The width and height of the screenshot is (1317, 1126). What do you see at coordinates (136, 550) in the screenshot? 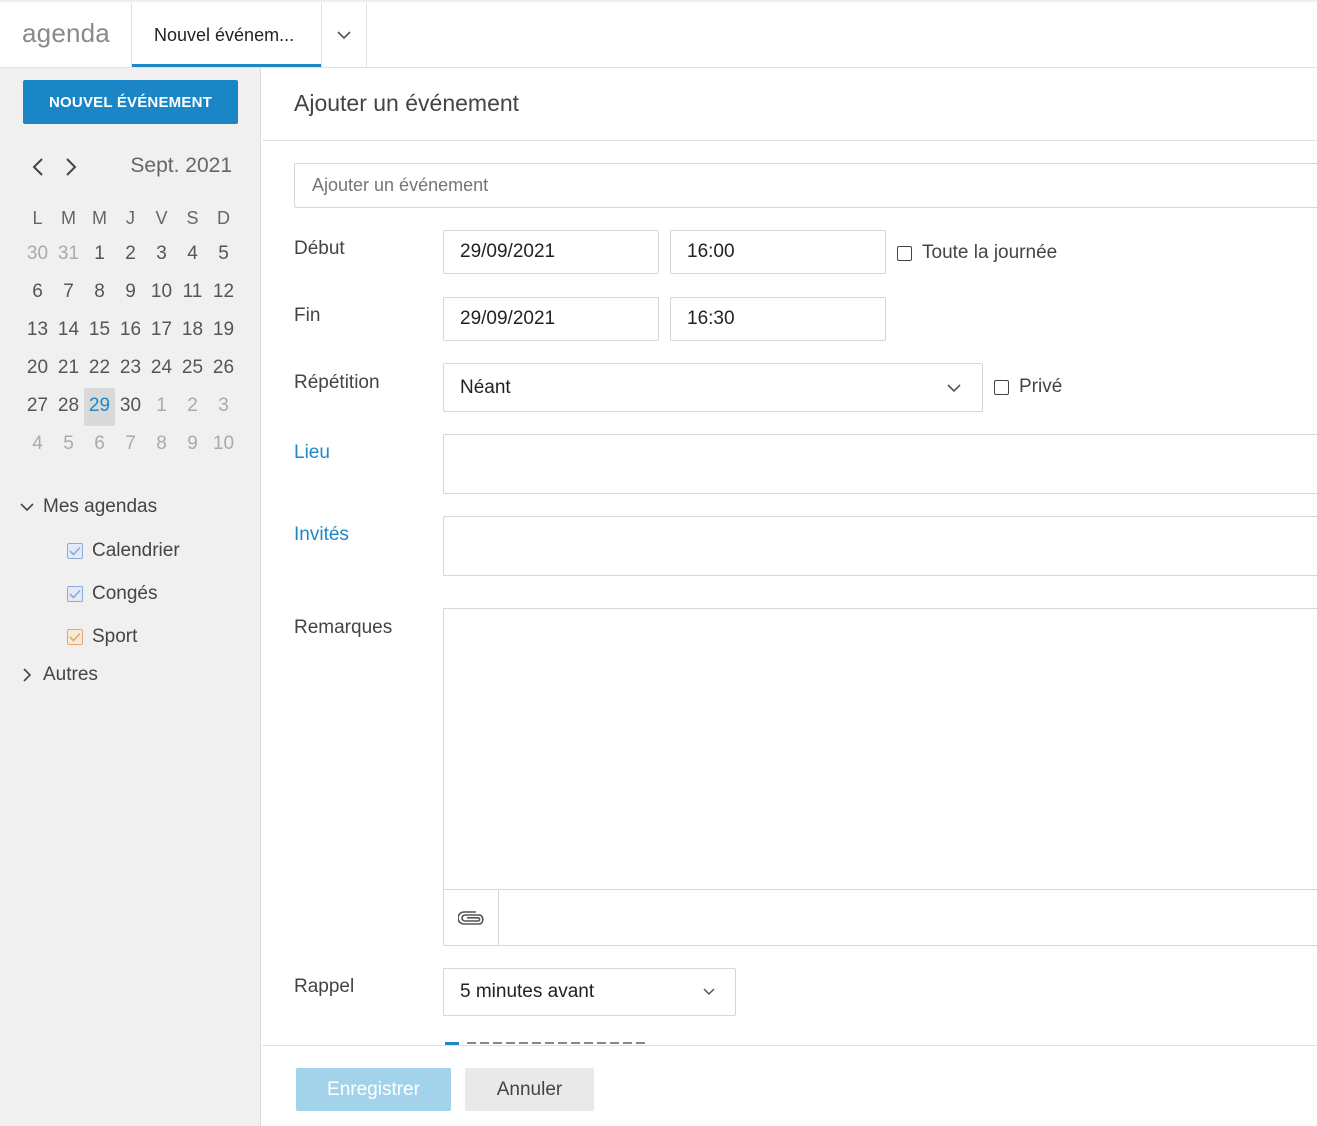
I see `calendar-item-label: Calendrier` at bounding box center [136, 550].